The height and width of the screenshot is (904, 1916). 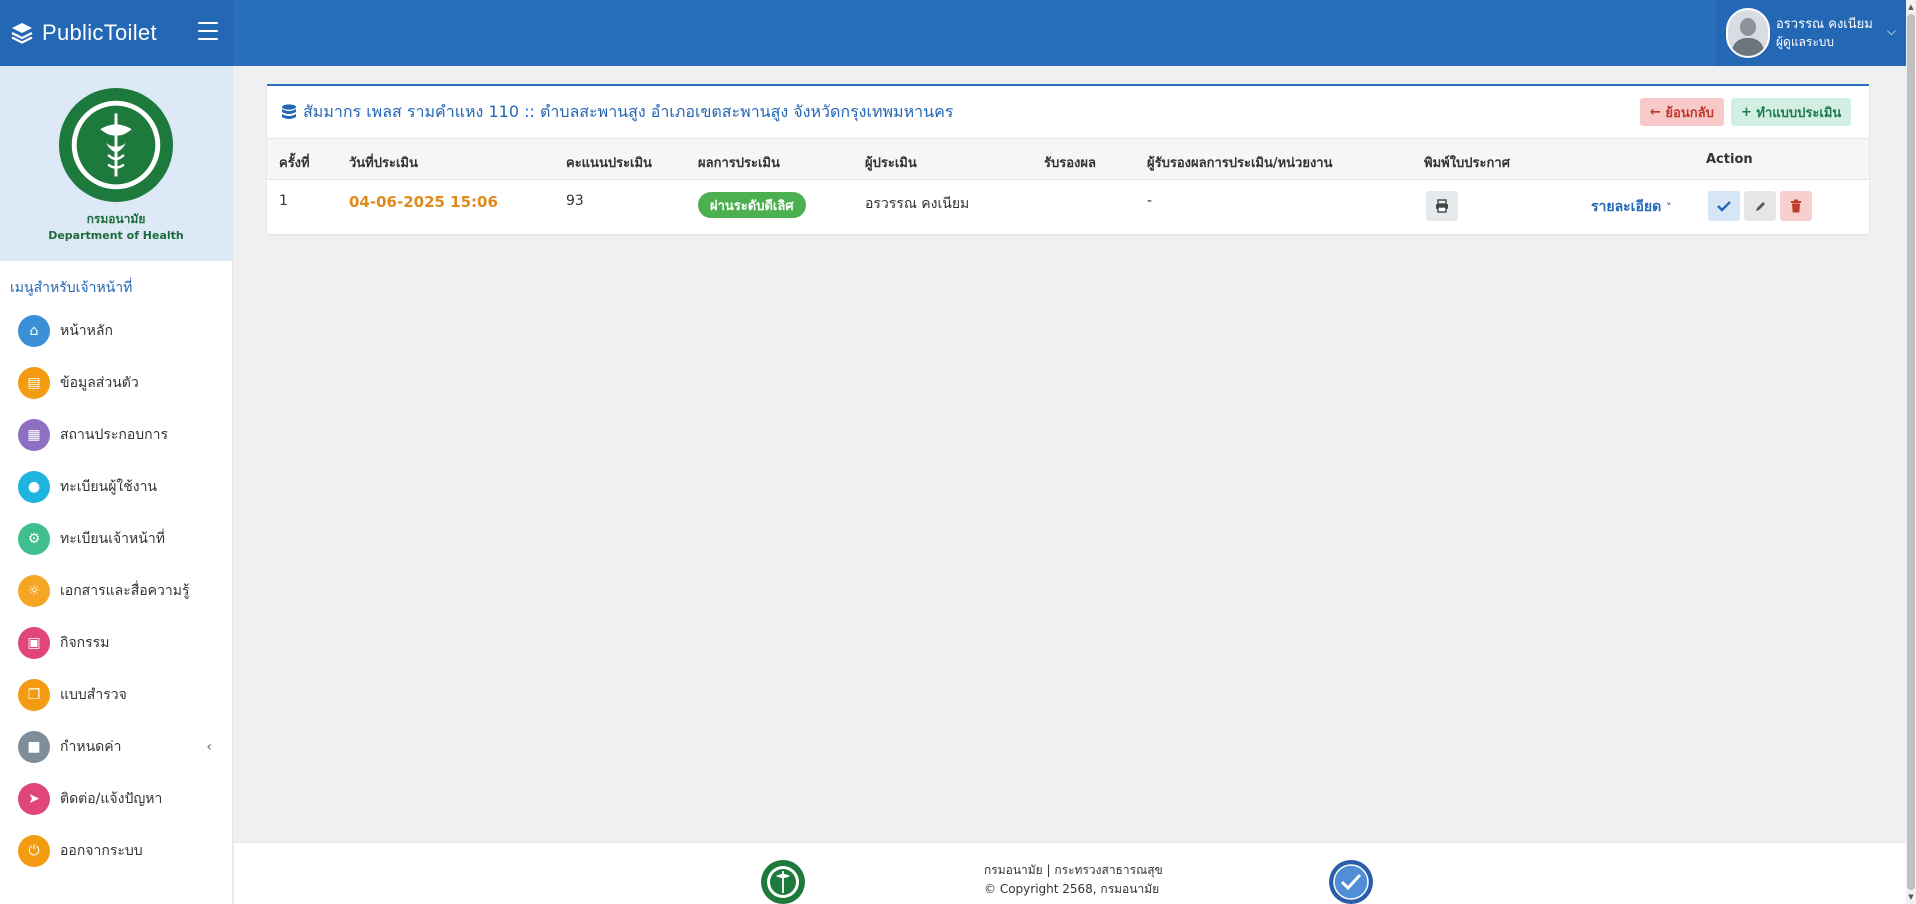 I want to click on col-certifier: ผู้รับรองผลการประเมิน/หน่วยงาน, so click(x=1240, y=163).